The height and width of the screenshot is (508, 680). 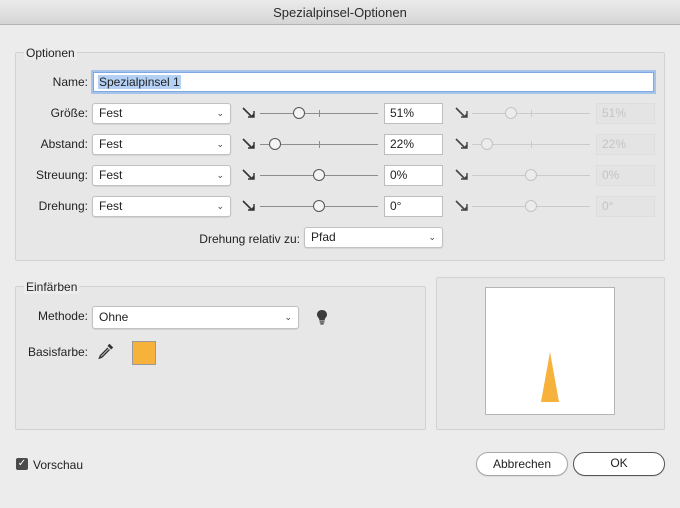 I want to click on option-row-variation-value: 0°, so click(x=608, y=206).